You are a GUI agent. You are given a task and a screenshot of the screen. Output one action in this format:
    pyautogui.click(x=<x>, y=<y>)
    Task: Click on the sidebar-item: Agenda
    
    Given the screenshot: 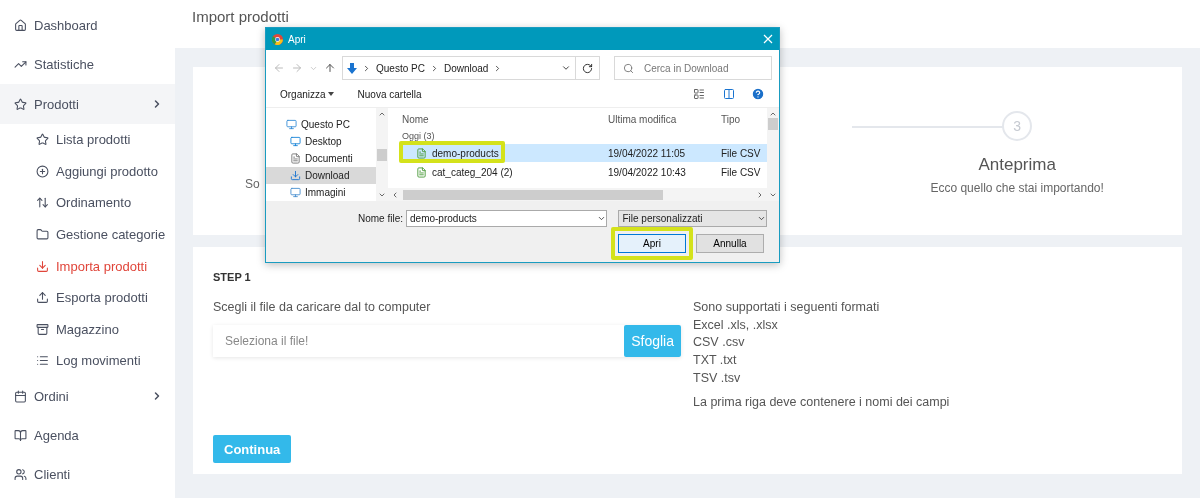 What is the action you would take?
    pyautogui.click(x=87, y=435)
    